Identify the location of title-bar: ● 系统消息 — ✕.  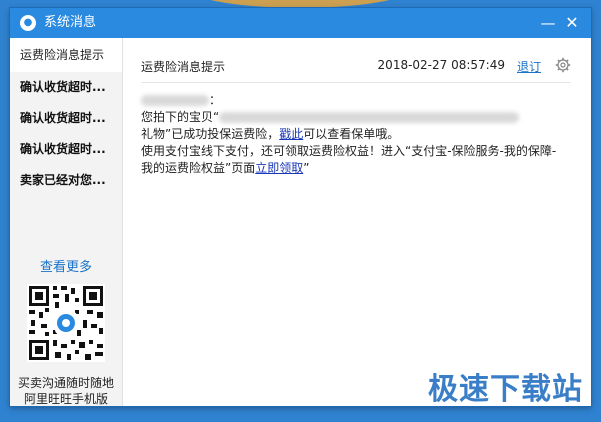
(300, 23).